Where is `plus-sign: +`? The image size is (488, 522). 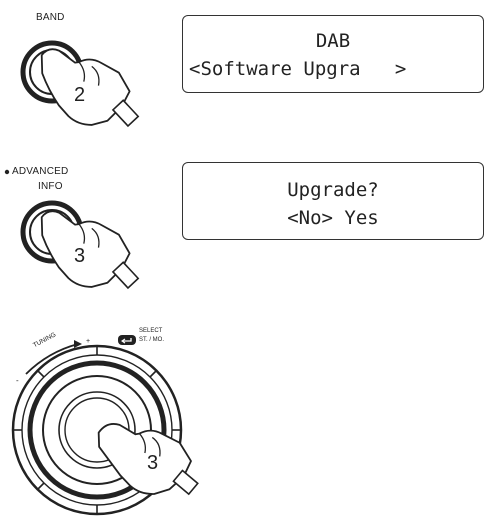 plus-sign: + is located at coordinates (88, 341).